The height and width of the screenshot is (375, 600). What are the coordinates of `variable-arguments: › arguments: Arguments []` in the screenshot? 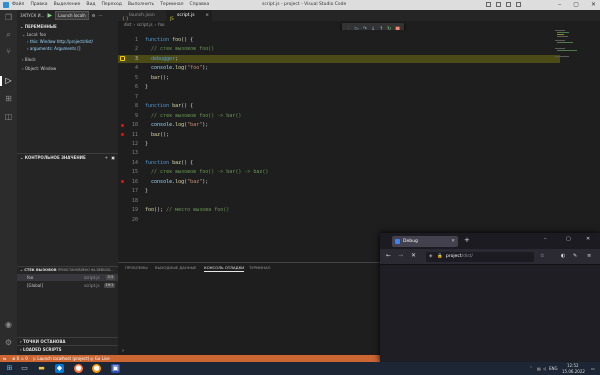 It's located at (67, 48).